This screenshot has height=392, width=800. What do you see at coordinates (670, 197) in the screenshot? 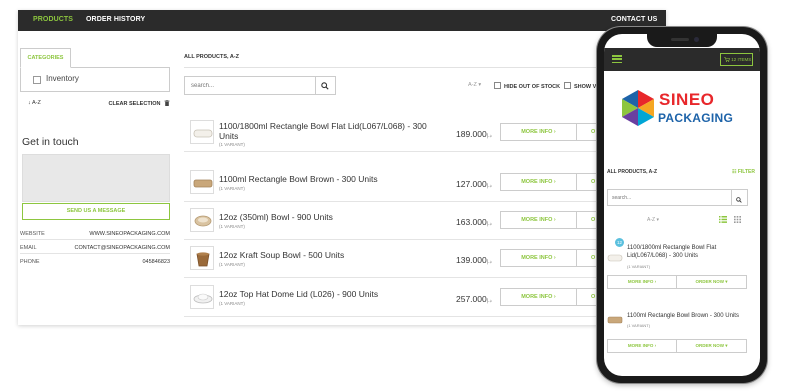
I see `mobile-search-input` at bounding box center [670, 197].